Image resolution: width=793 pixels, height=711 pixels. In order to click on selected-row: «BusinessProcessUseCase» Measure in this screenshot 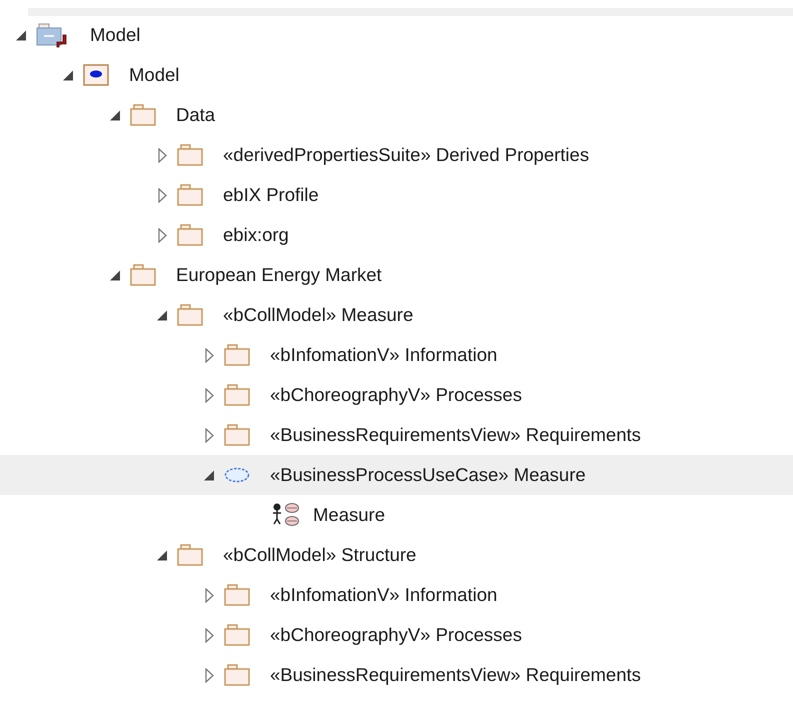, I will do `click(396, 475)`.